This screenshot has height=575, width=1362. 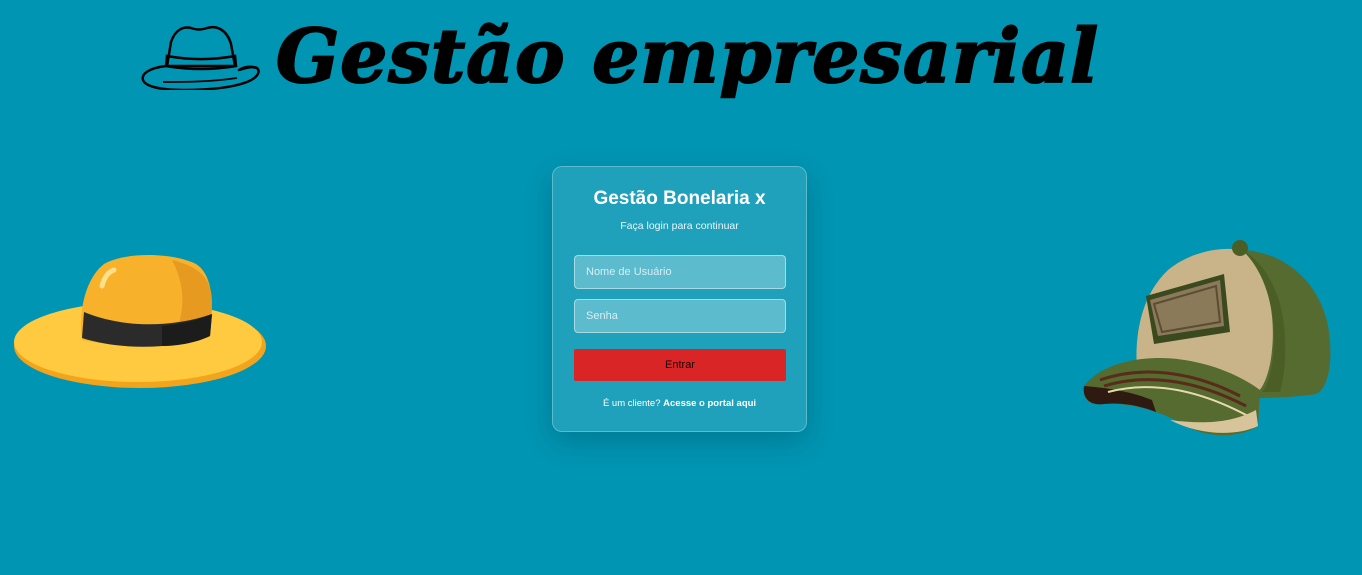 What do you see at coordinates (680, 365) in the screenshot?
I see `login-button: Entrar` at bounding box center [680, 365].